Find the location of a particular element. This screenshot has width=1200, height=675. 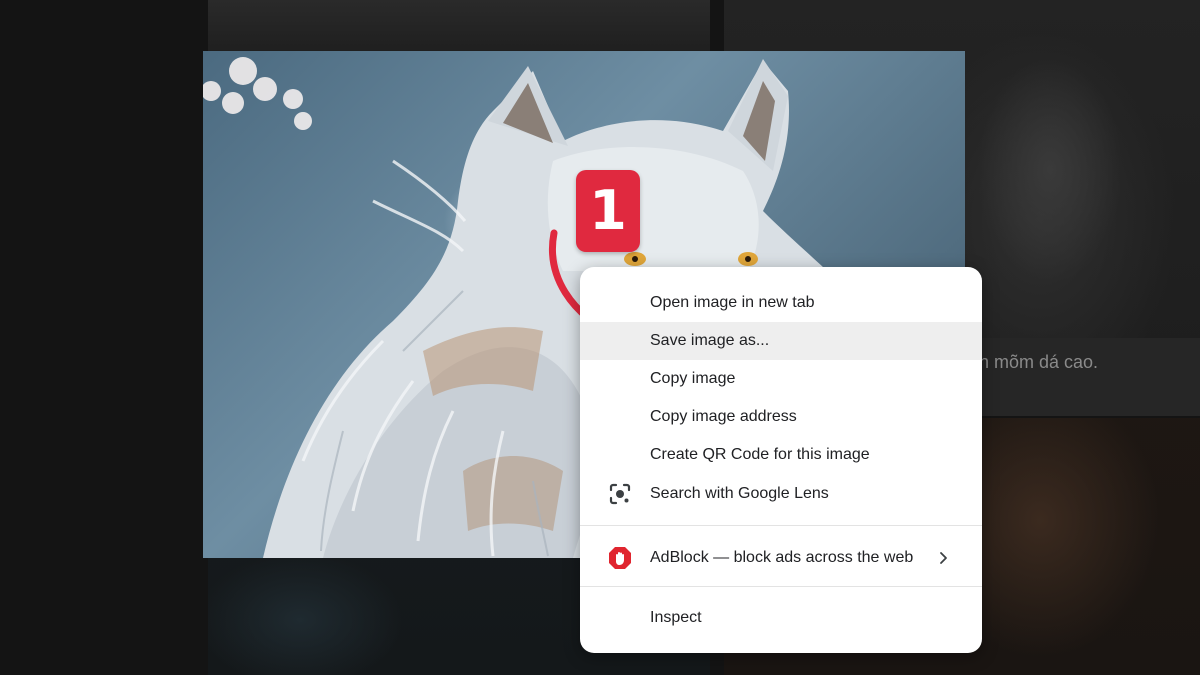

menu-item-copy-image-address: Copy image address is located at coordinates (781, 417).